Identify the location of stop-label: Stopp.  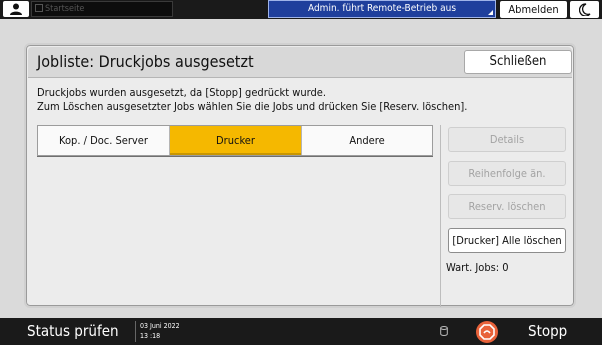
(547, 331).